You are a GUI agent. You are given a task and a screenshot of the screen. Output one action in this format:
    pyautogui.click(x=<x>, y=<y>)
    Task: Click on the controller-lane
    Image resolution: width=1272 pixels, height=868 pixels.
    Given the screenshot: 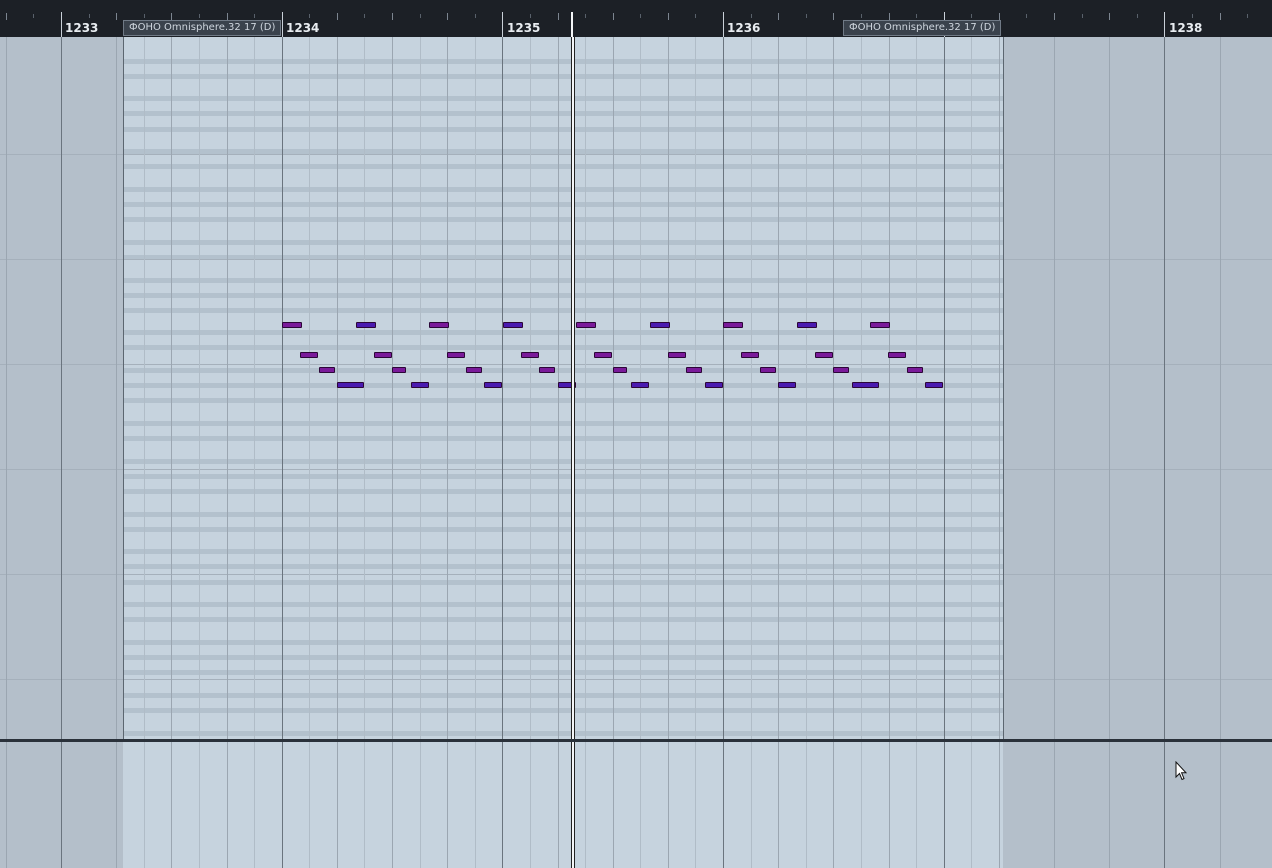 What is the action you would take?
    pyautogui.click(x=636, y=805)
    